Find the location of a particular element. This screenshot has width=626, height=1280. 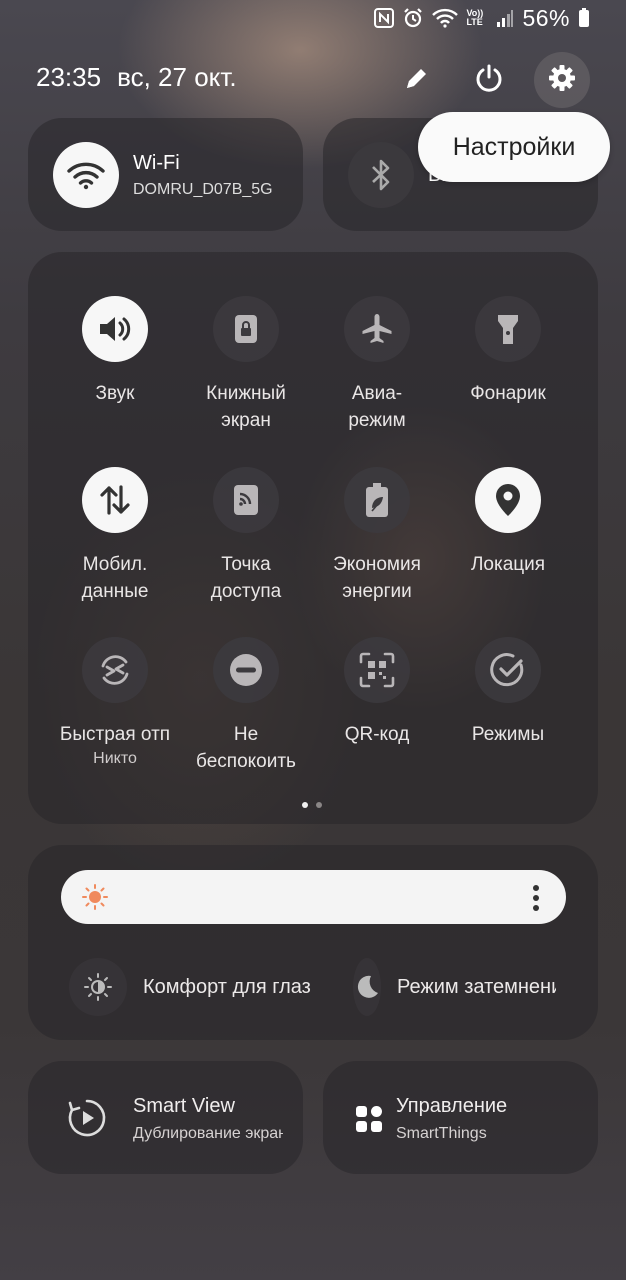

tile-label-group: Фонарик is located at coordinates (508, 393).